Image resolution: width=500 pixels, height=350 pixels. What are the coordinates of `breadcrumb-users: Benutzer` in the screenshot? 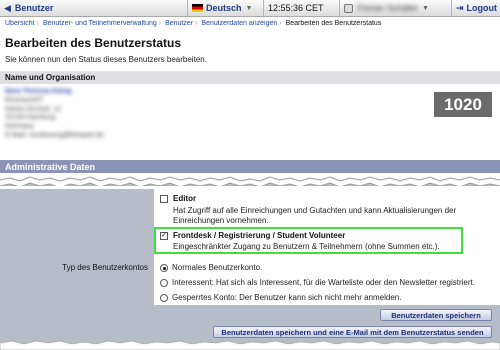 It's located at (179, 23).